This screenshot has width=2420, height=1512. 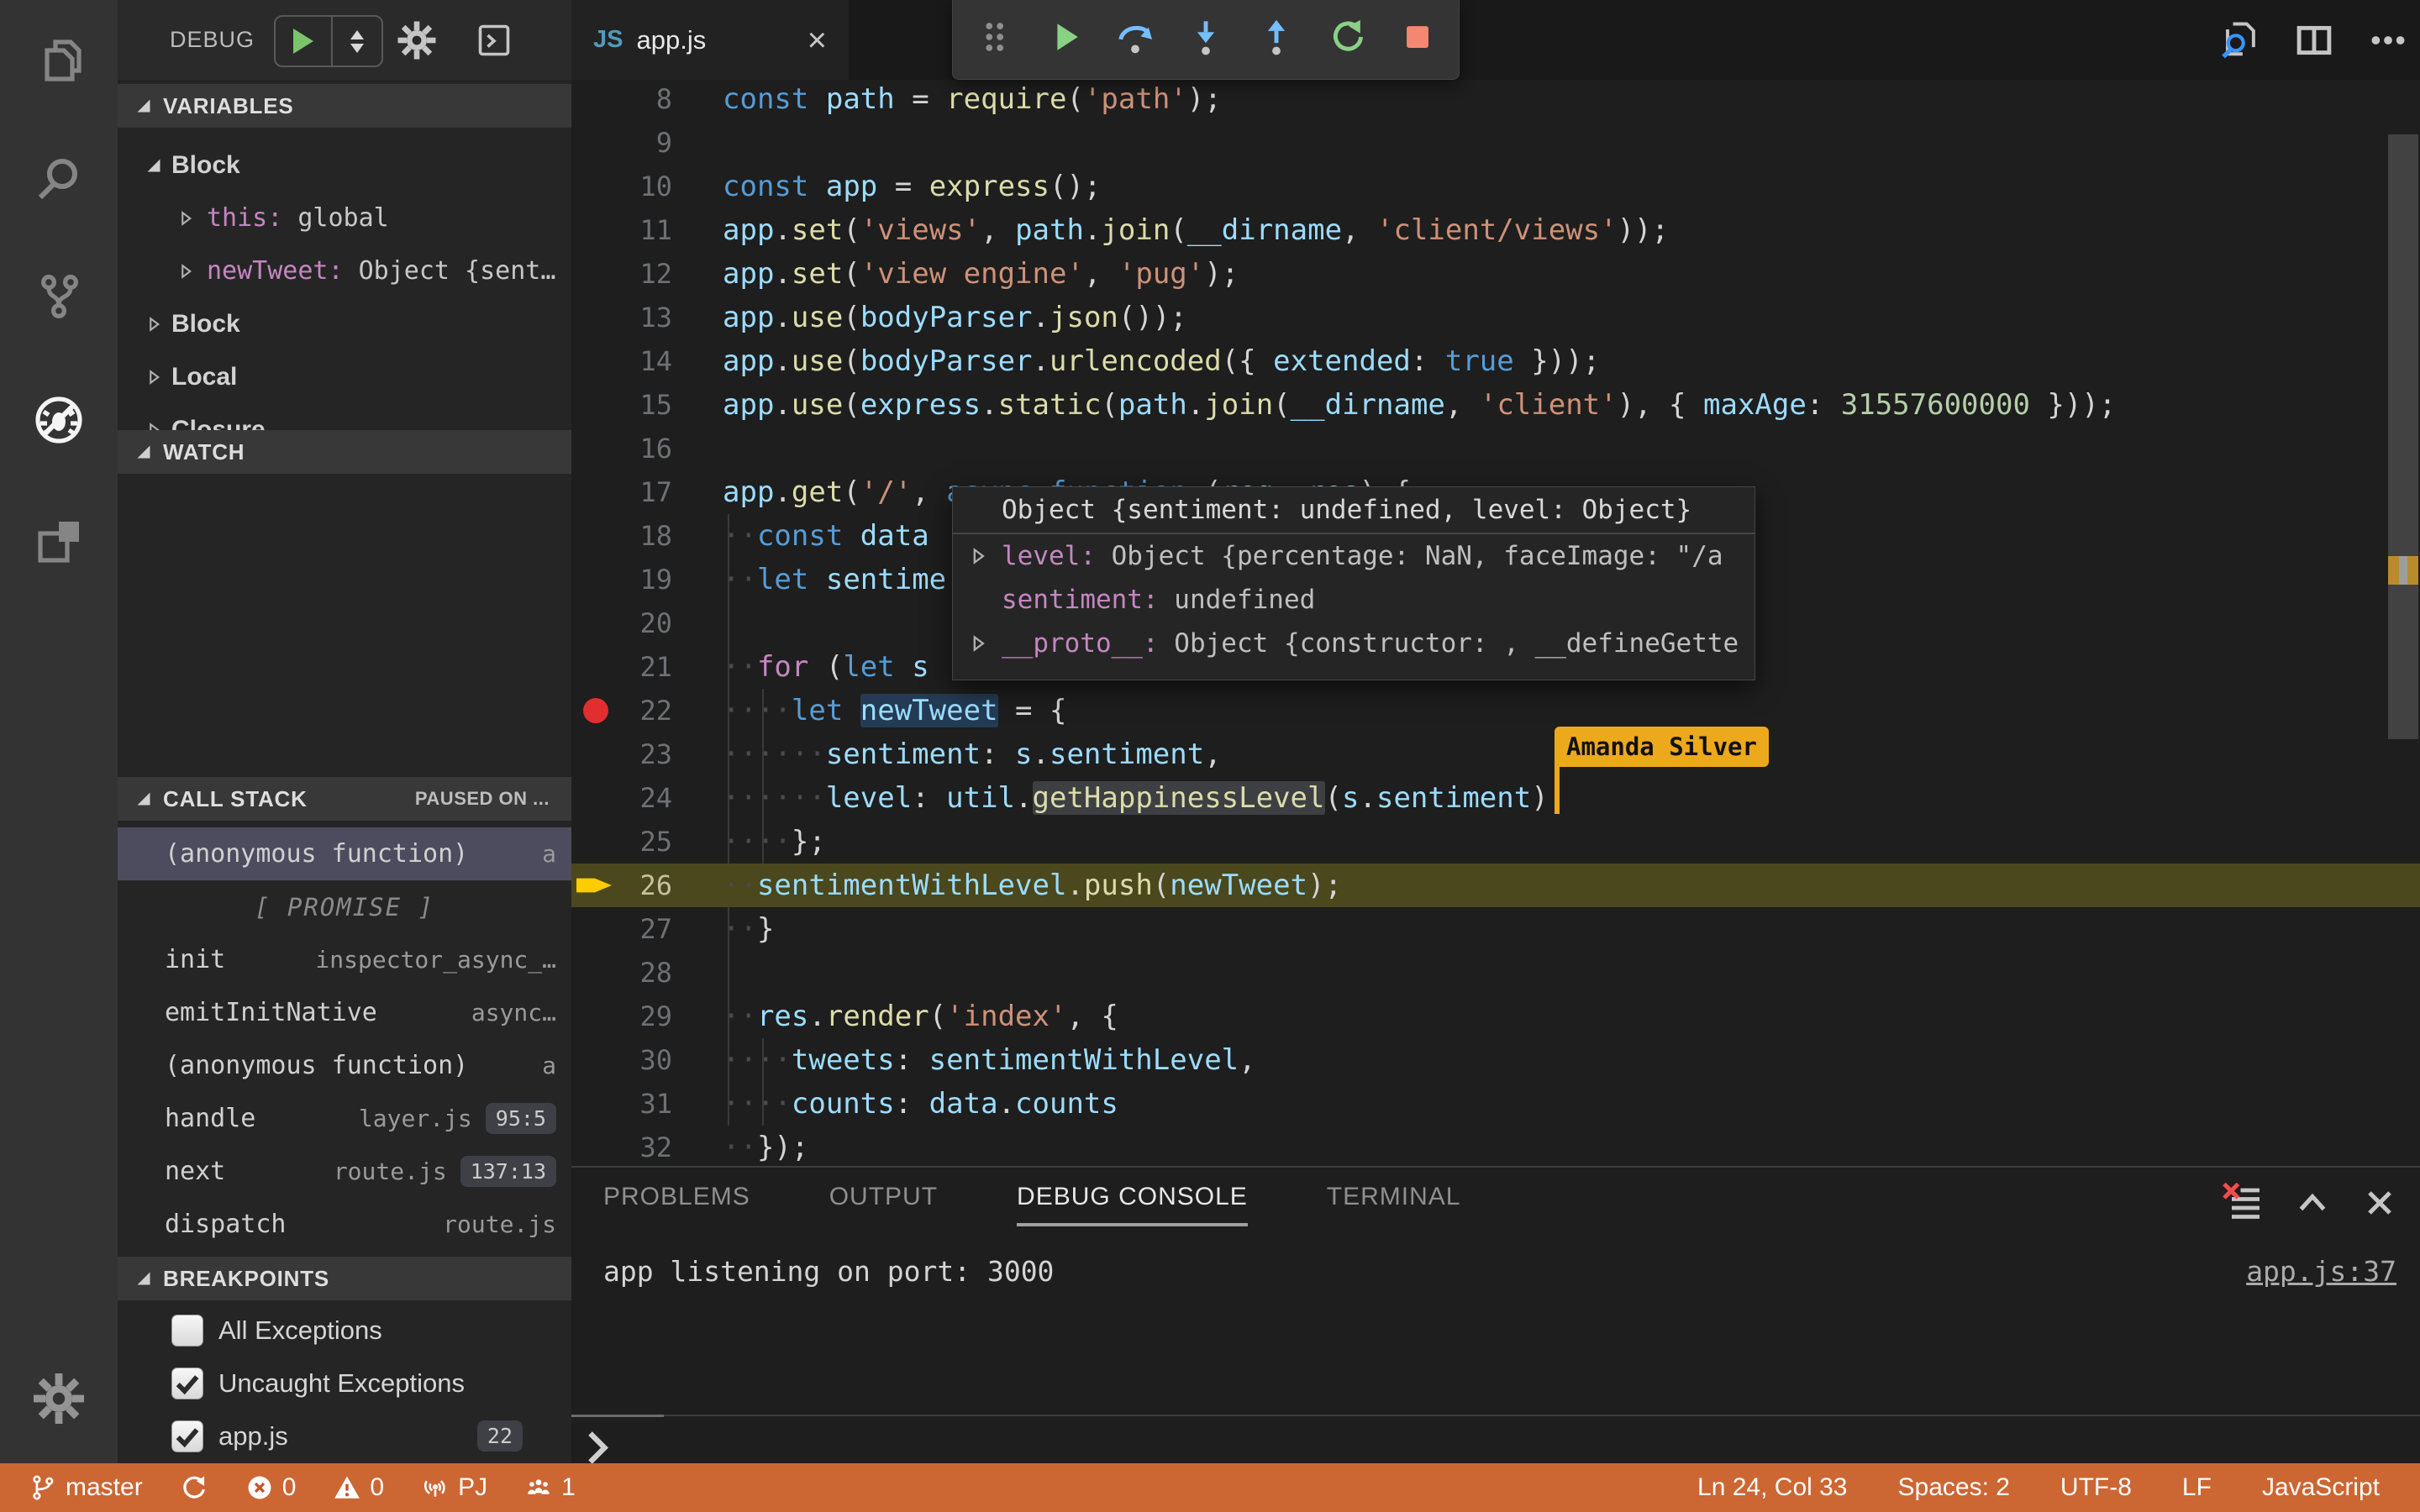 I want to click on line-number: 21, so click(x=621, y=667).